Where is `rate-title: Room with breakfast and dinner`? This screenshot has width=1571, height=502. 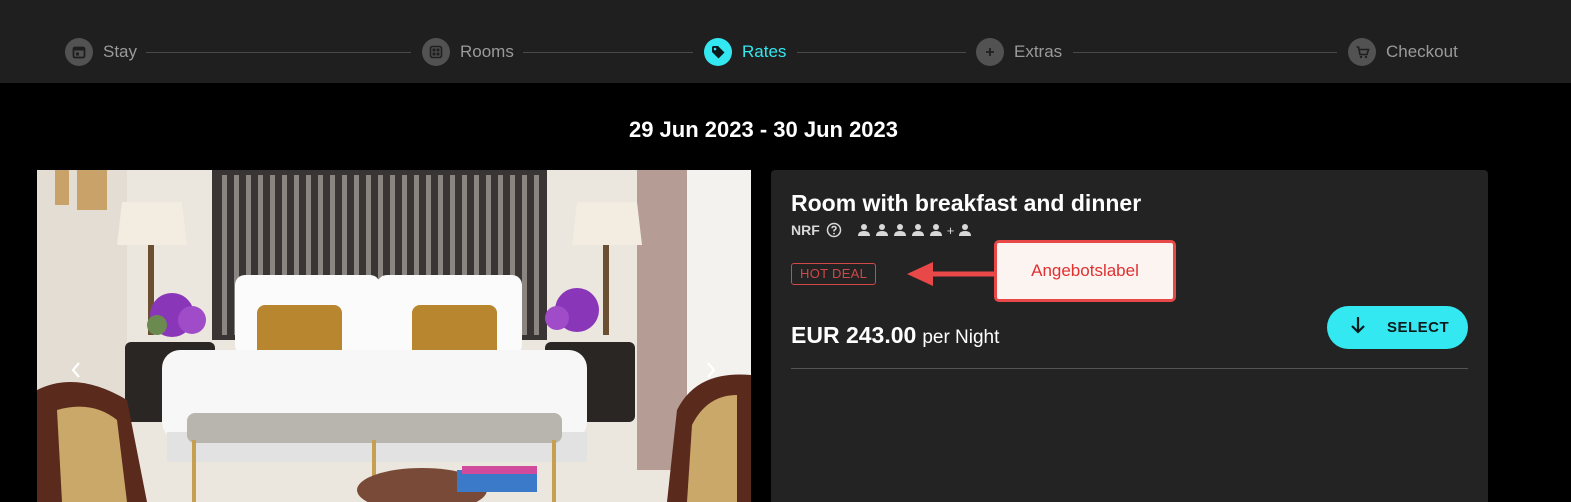 rate-title: Room with breakfast and dinner is located at coordinates (966, 203).